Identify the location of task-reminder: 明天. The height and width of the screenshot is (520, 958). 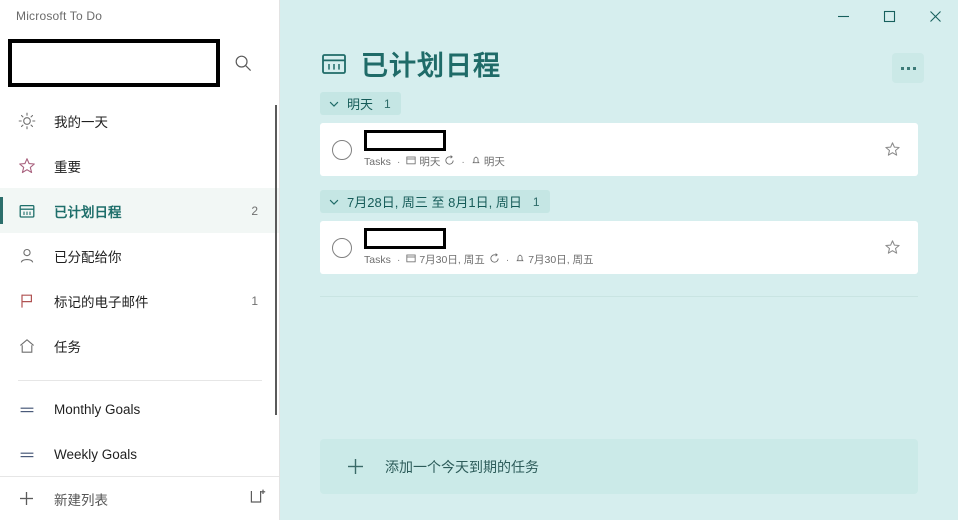
(488, 161).